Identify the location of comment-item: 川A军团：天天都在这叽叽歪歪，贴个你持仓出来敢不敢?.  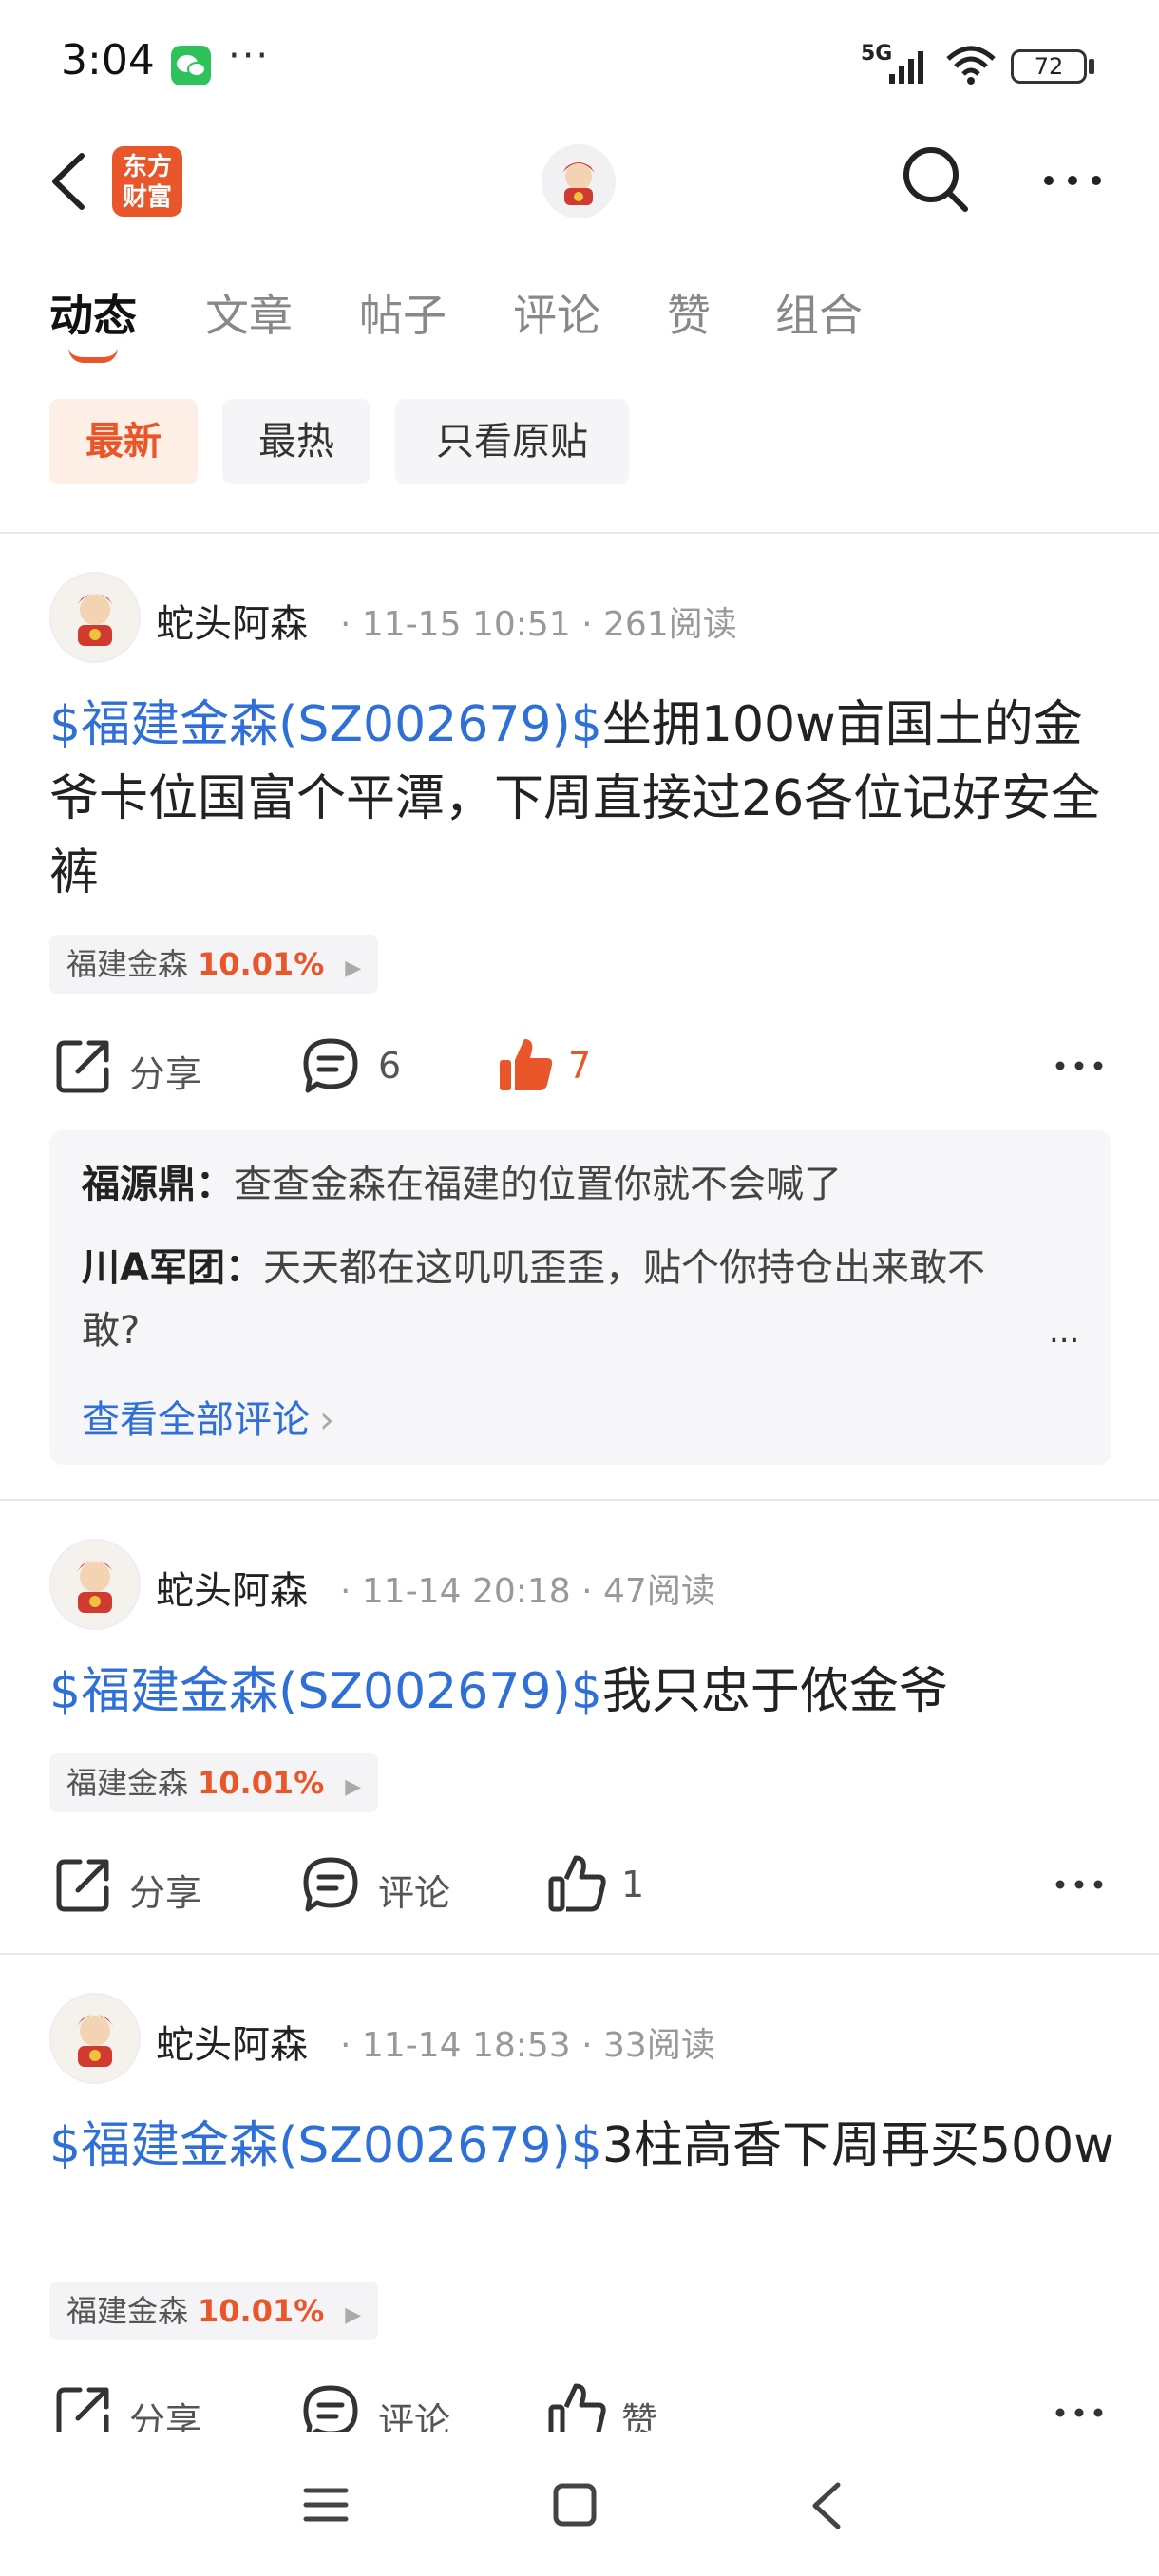
(561, 1299).